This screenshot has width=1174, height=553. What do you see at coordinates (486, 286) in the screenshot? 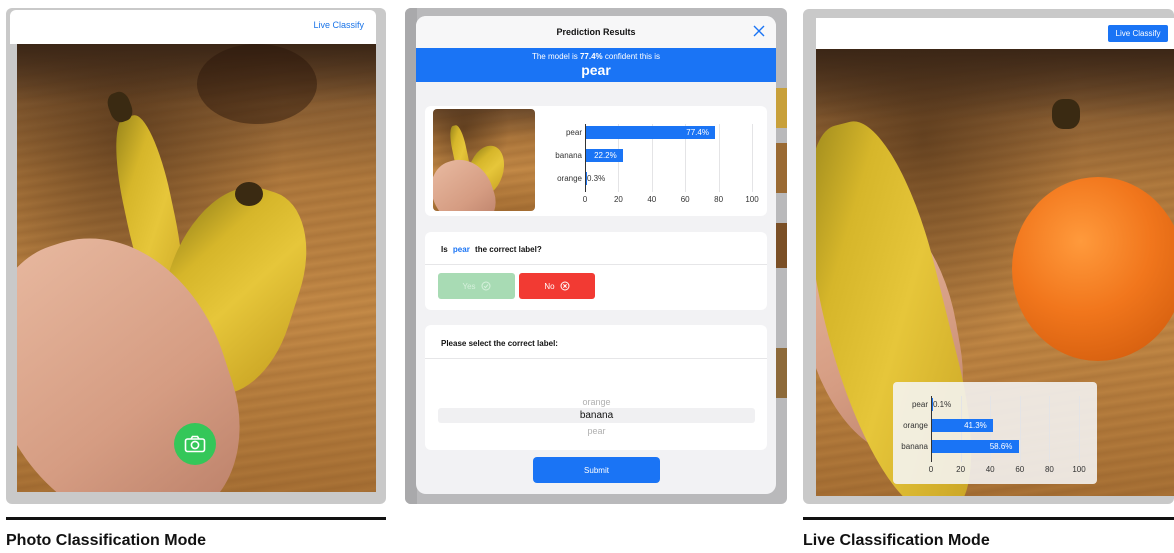
I see `checkmark-circle-icon` at bounding box center [486, 286].